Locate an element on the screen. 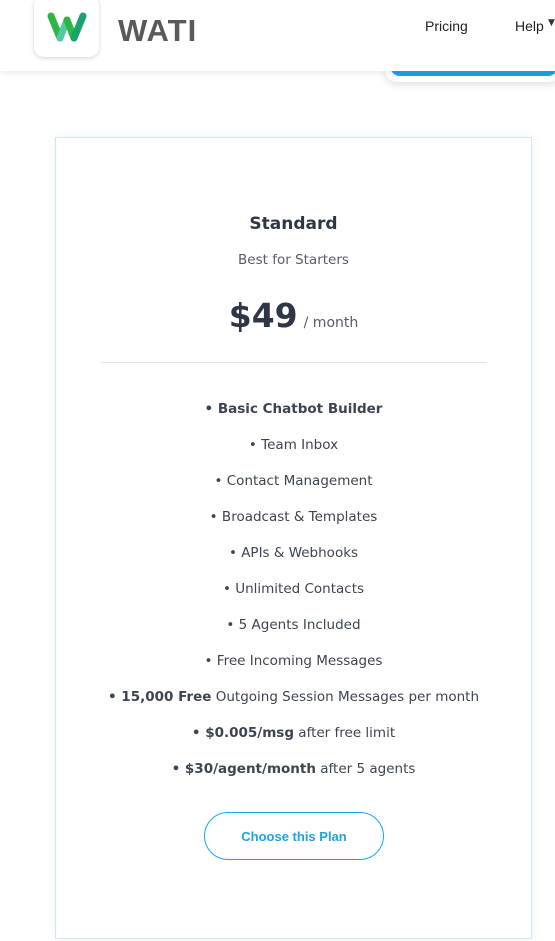 This screenshot has height=941, width=555. feature-text: • Contact Management is located at coordinates (293, 481).